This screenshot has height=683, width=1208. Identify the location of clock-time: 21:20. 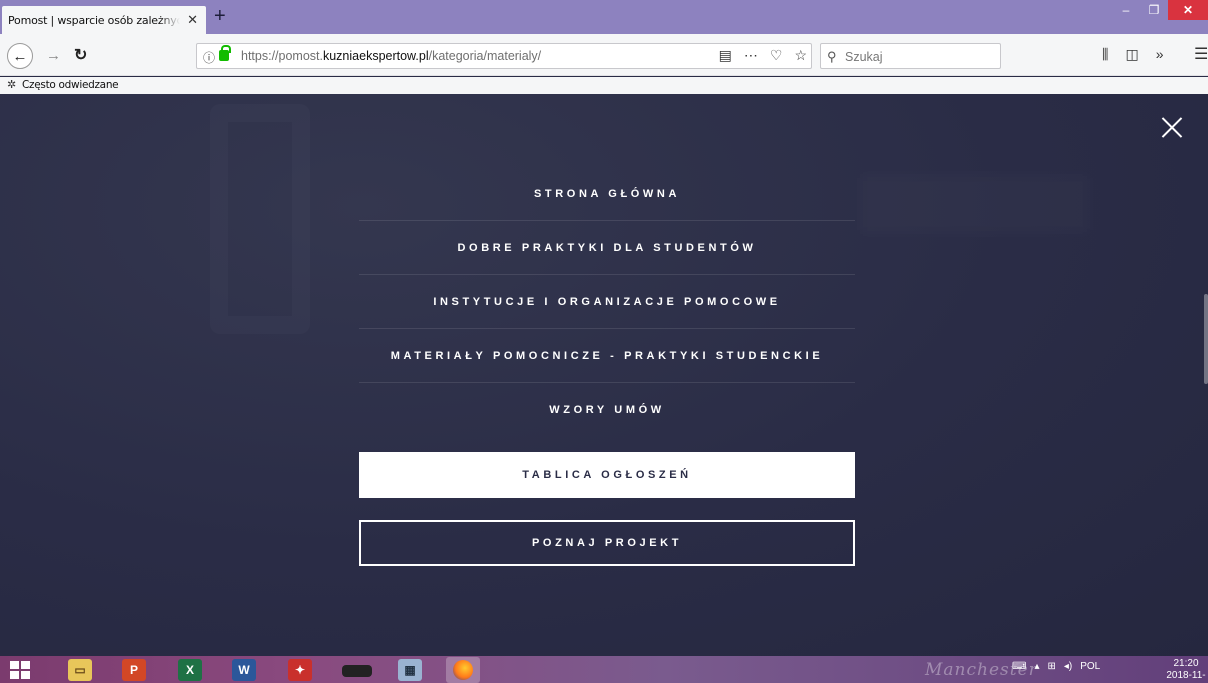
(1186, 663).